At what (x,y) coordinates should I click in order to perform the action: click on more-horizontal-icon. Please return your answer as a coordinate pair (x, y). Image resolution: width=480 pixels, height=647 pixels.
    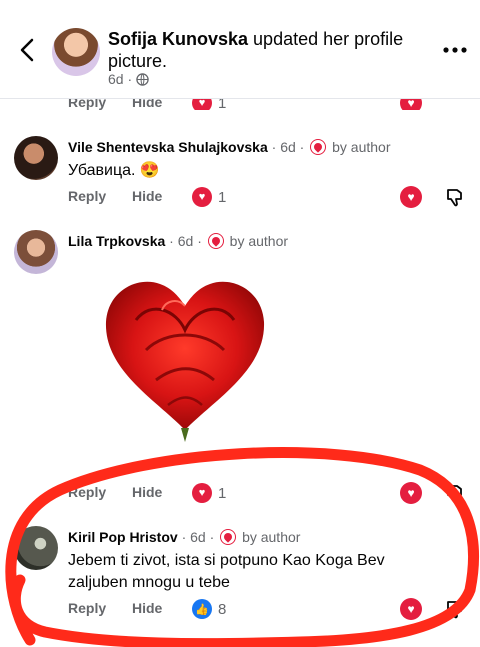
    Looking at the image, I should click on (455, 50).